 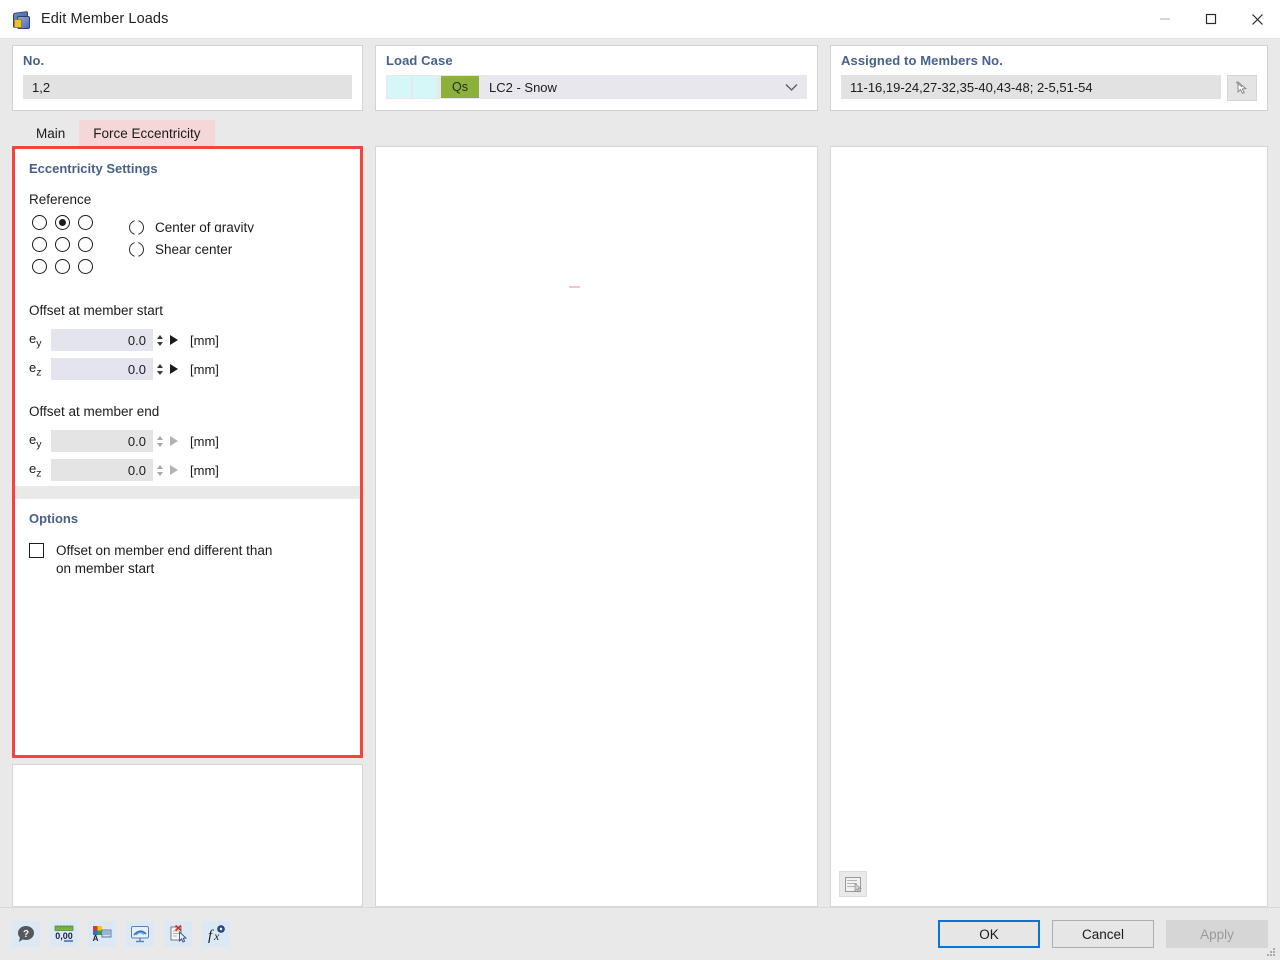 What do you see at coordinates (39, 222) in the screenshot?
I see `reference-grid-top-left` at bounding box center [39, 222].